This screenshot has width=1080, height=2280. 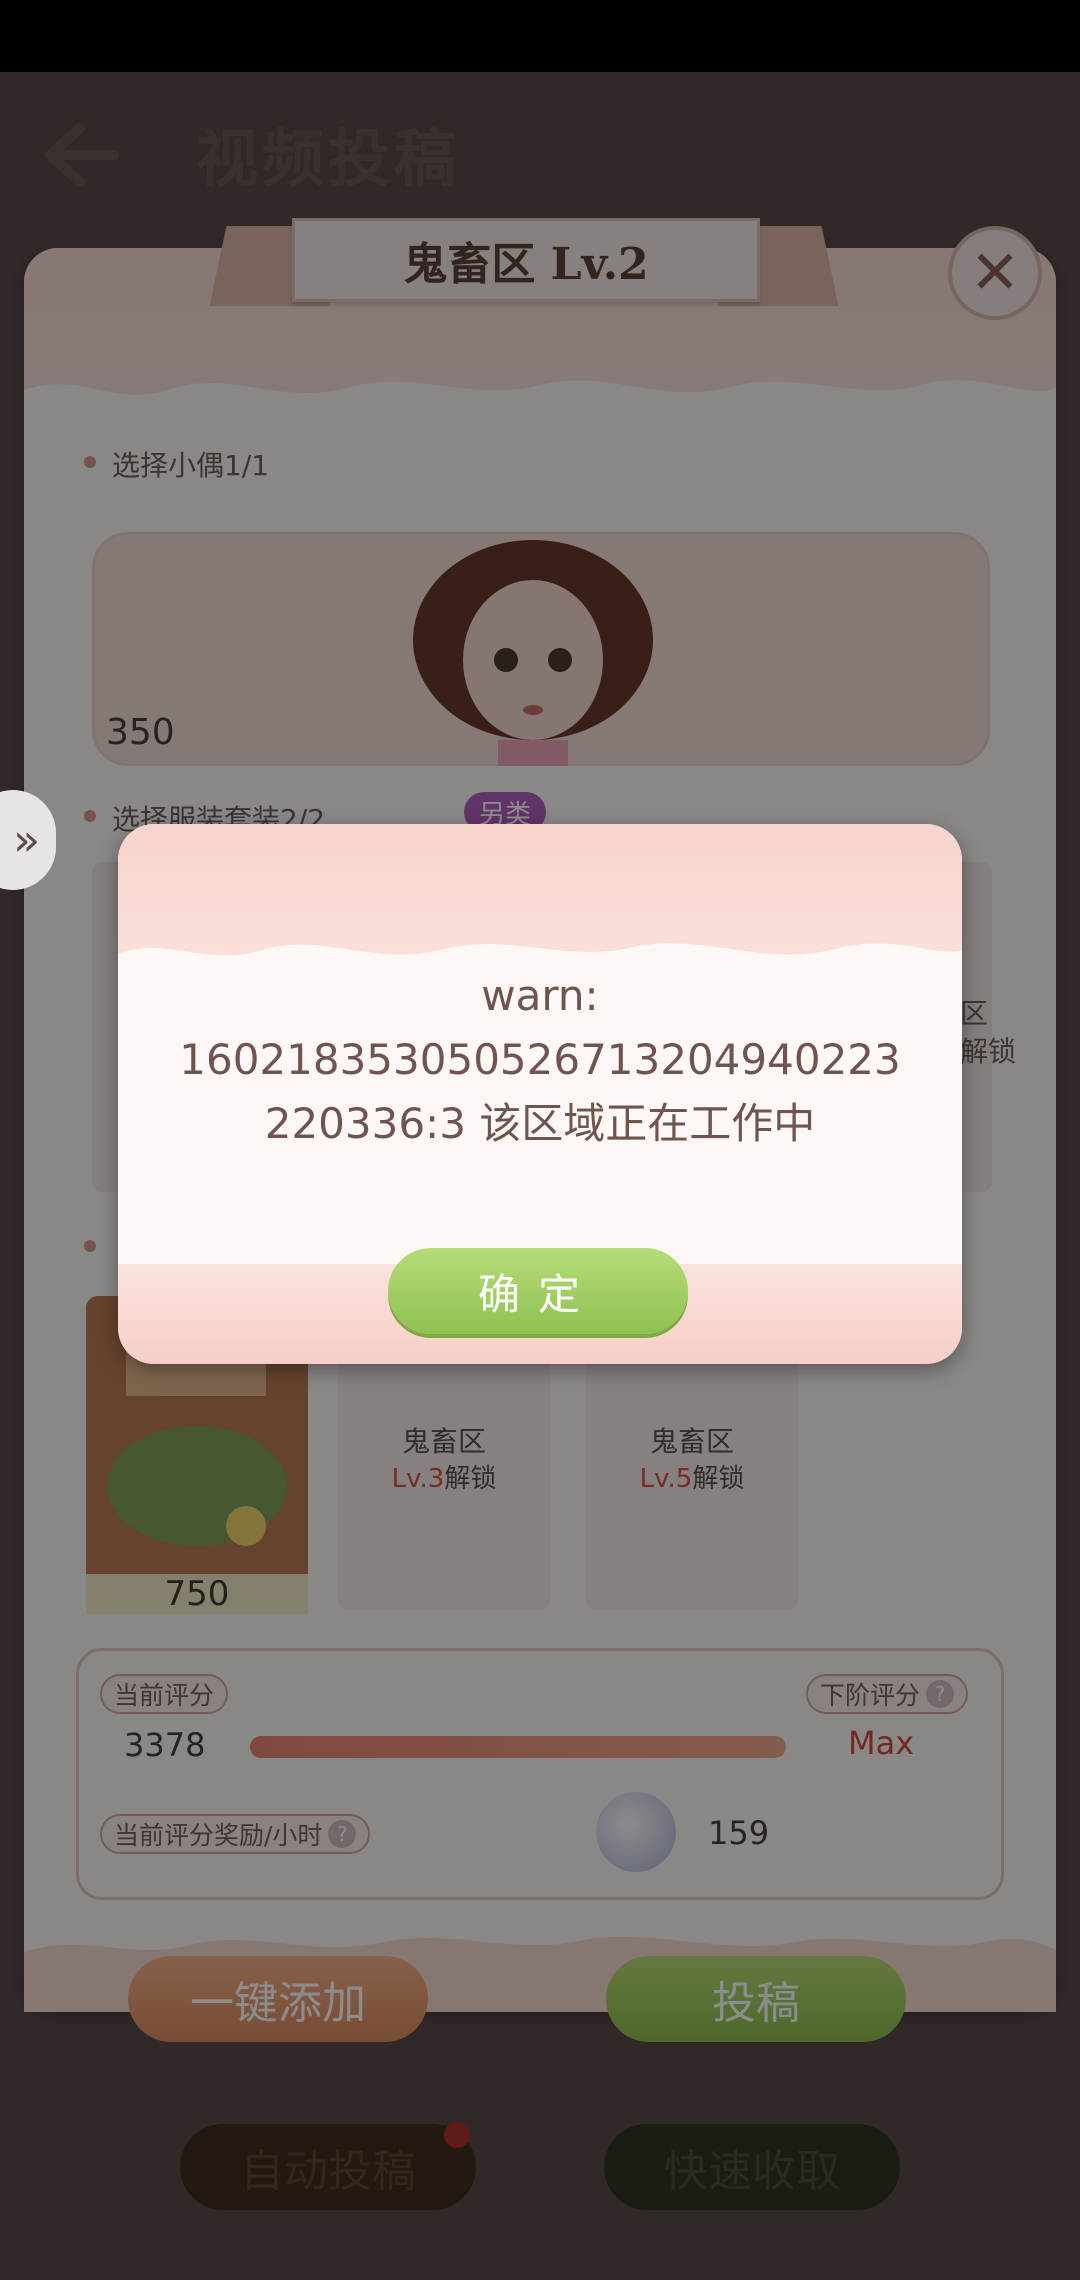 I want to click on confirm-button: 确定, so click(x=538, y=1291).